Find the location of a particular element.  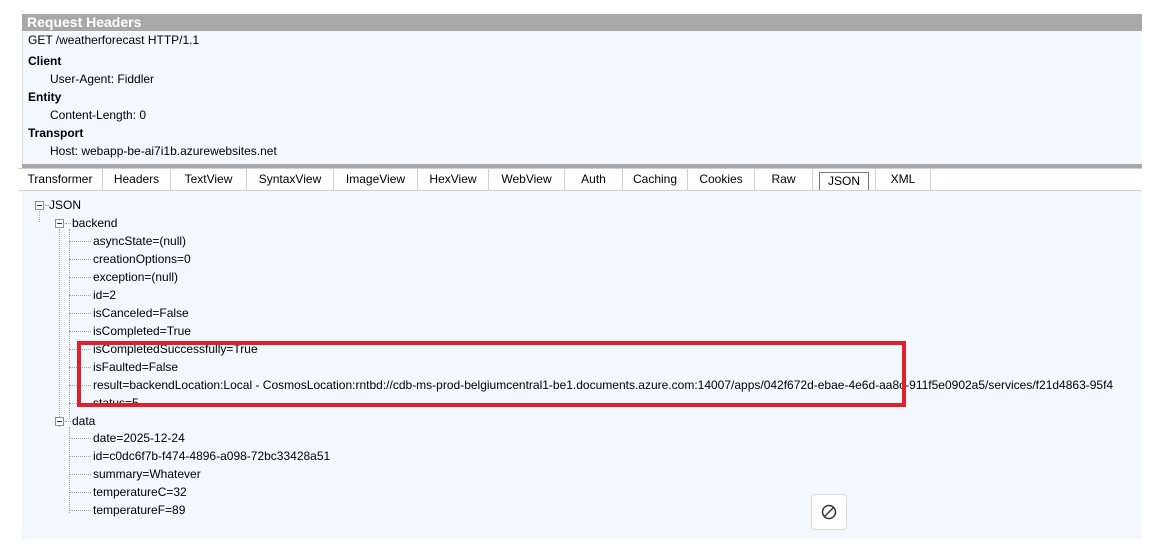

tree-leaf: isCanceled=False is located at coordinates (141, 313).